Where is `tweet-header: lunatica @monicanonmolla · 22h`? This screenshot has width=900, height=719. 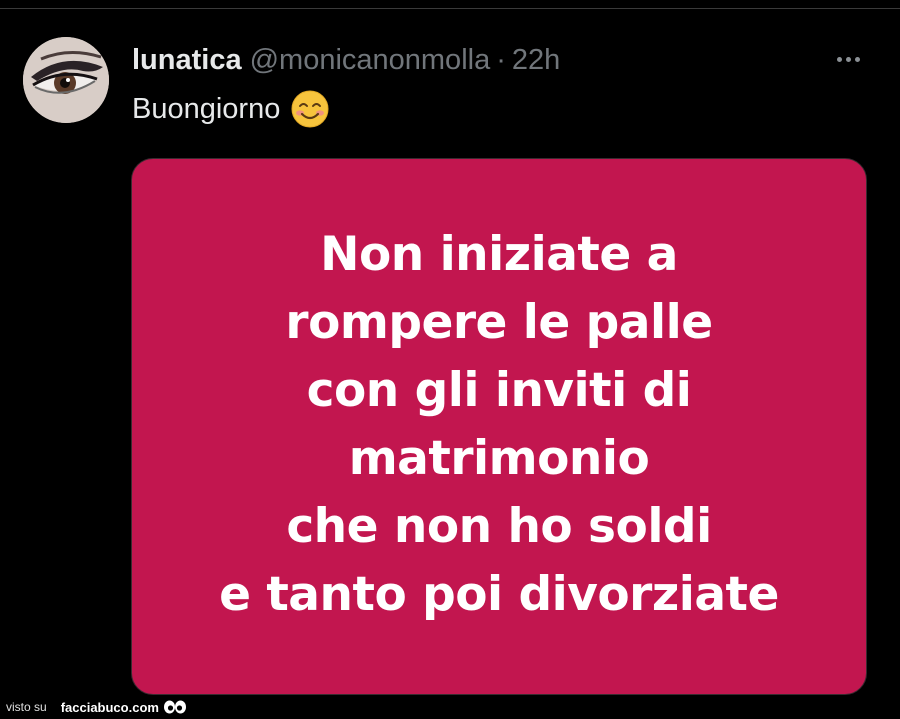 tweet-header: lunatica @monicanonmolla · 22h is located at coordinates (346, 60).